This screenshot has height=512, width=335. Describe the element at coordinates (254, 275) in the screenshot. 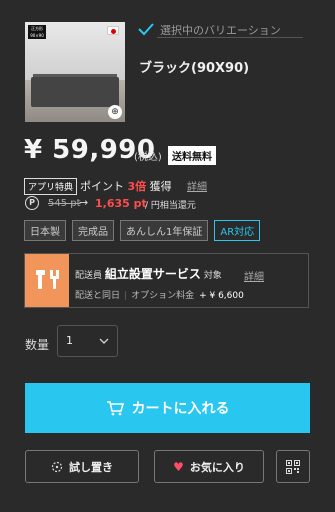

I see `assembly-detail-link: 詳細` at that location.